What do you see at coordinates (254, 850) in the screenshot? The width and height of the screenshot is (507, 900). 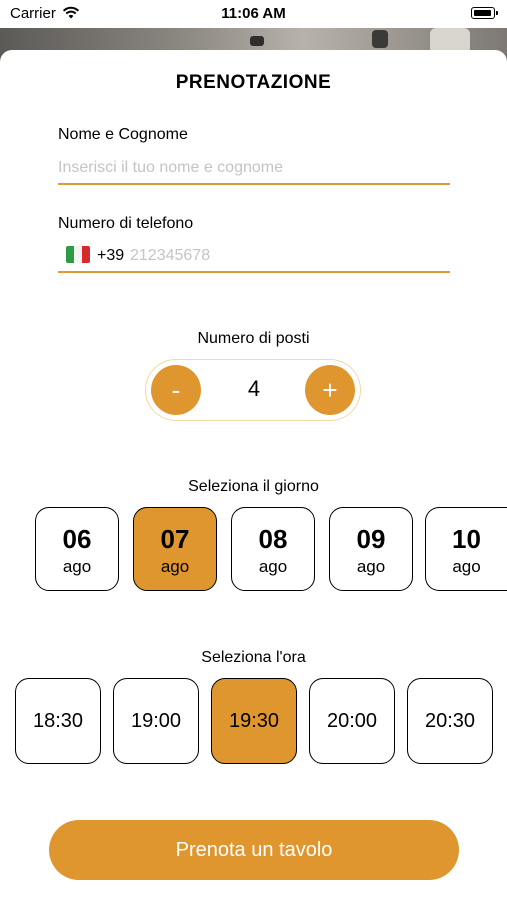 I see `book-table-button: Prenota un tavolo` at bounding box center [254, 850].